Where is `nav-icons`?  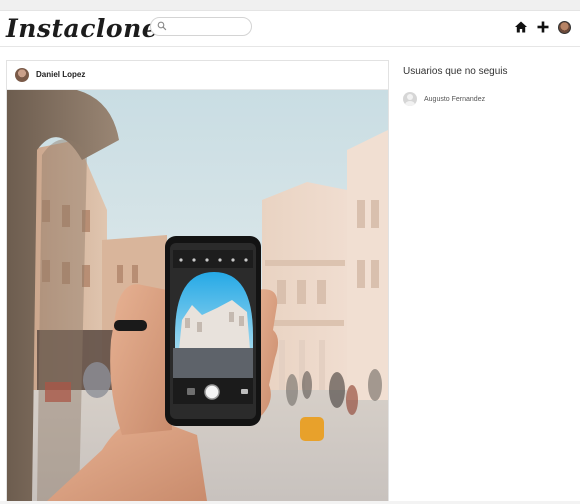 nav-icons is located at coordinates (542, 27).